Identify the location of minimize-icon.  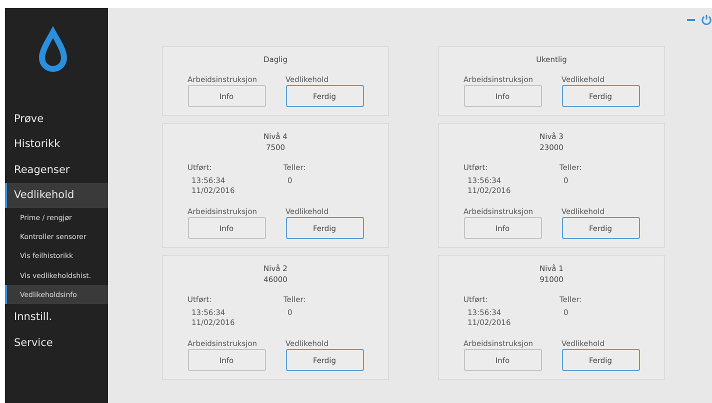
(691, 20).